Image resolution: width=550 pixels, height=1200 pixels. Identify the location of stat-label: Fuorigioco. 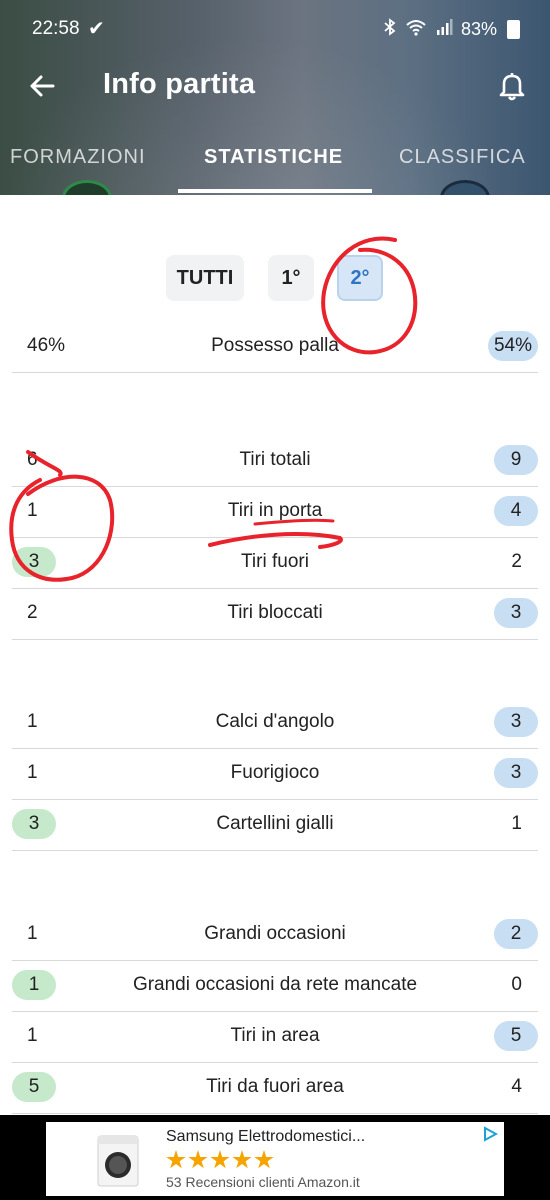
(275, 772).